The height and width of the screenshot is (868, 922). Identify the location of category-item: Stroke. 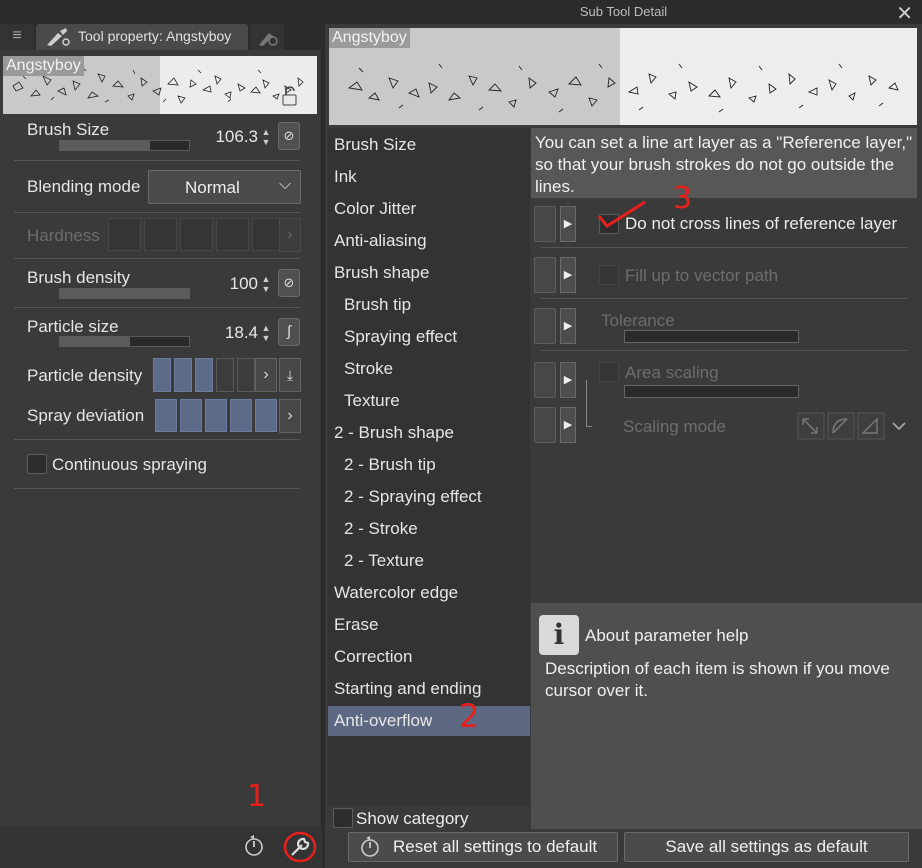
(429, 369).